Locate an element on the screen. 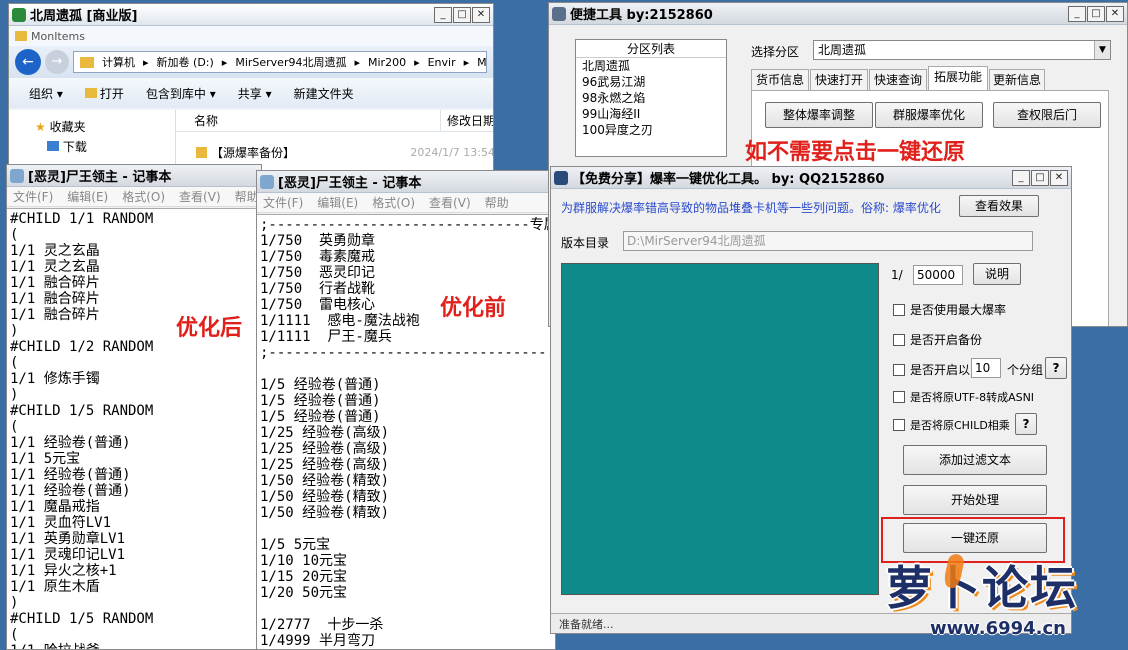 The width and height of the screenshot is (1128, 650). optimizer-title: 【免费分享】爆率一键优化工具。 by: QQ2152860 is located at coordinates (728, 179).